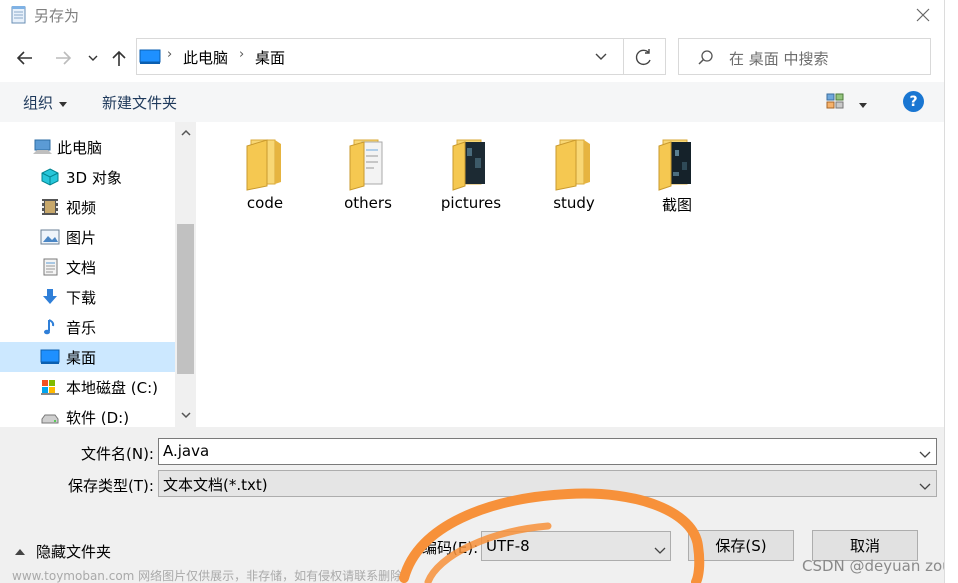  Describe the element at coordinates (676, 205) in the screenshot. I see `folder-name: 截图` at that location.